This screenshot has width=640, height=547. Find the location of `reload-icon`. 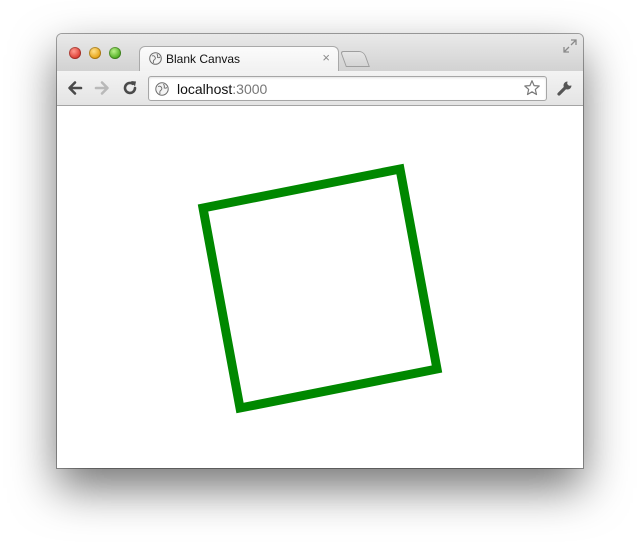

reload-icon is located at coordinates (130, 88).